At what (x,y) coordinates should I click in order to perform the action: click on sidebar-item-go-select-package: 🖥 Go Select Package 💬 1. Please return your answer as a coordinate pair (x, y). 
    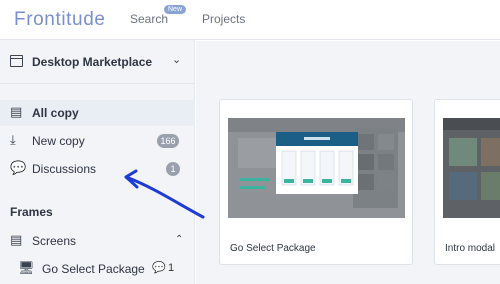
    Looking at the image, I should click on (97, 269).